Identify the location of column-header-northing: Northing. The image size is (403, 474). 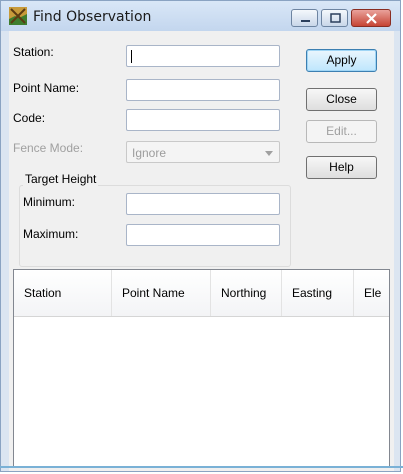
(246, 293).